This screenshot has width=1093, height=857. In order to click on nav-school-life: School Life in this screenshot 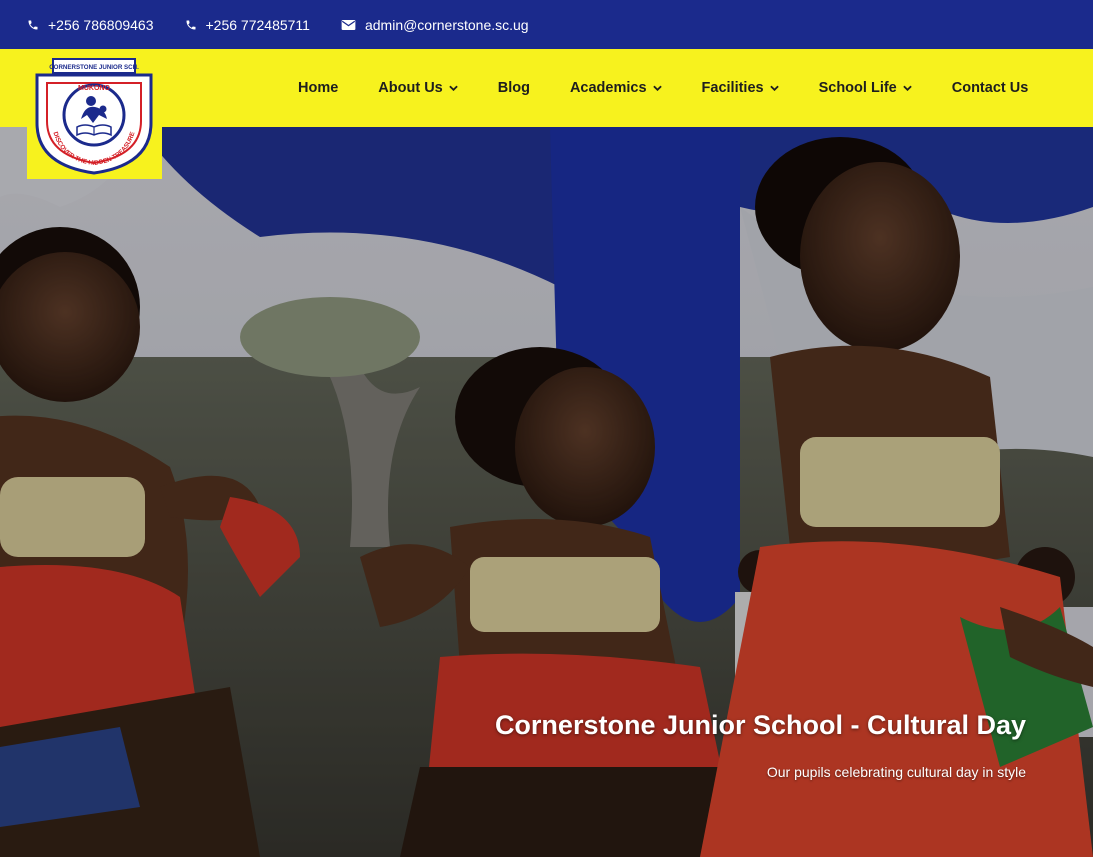, I will do `click(865, 88)`.